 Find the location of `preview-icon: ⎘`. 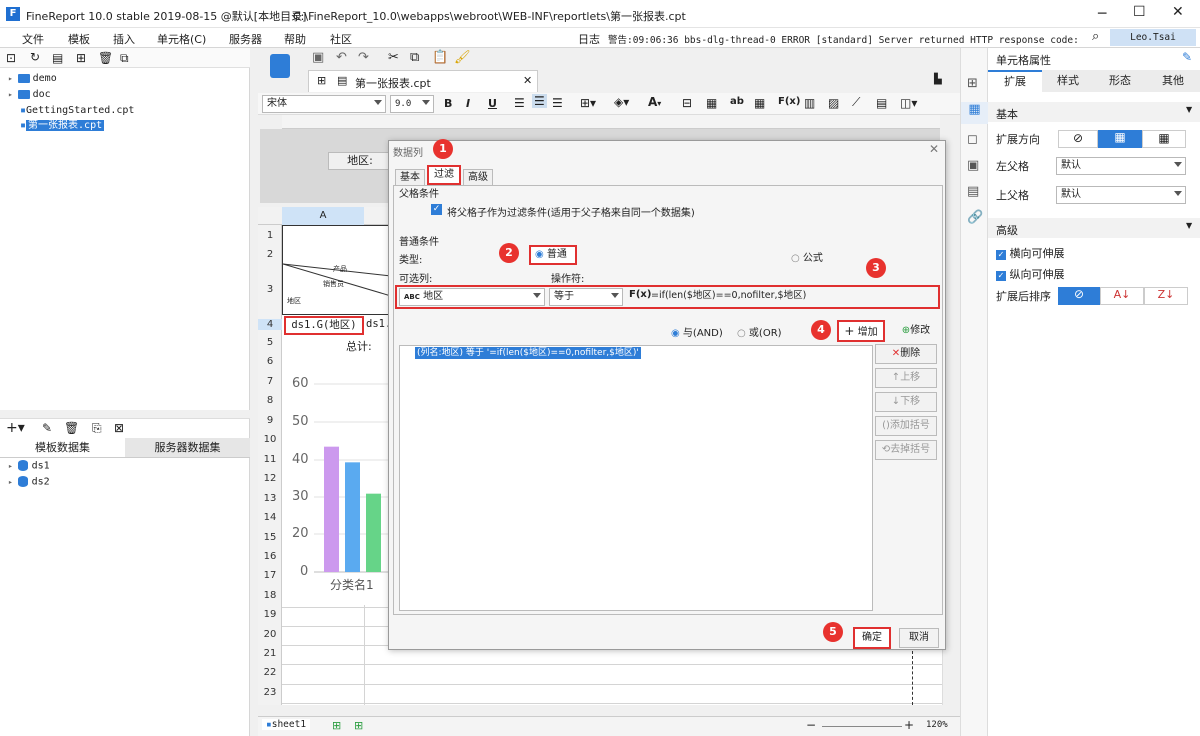

preview-icon: ⎘ is located at coordinates (97, 428).